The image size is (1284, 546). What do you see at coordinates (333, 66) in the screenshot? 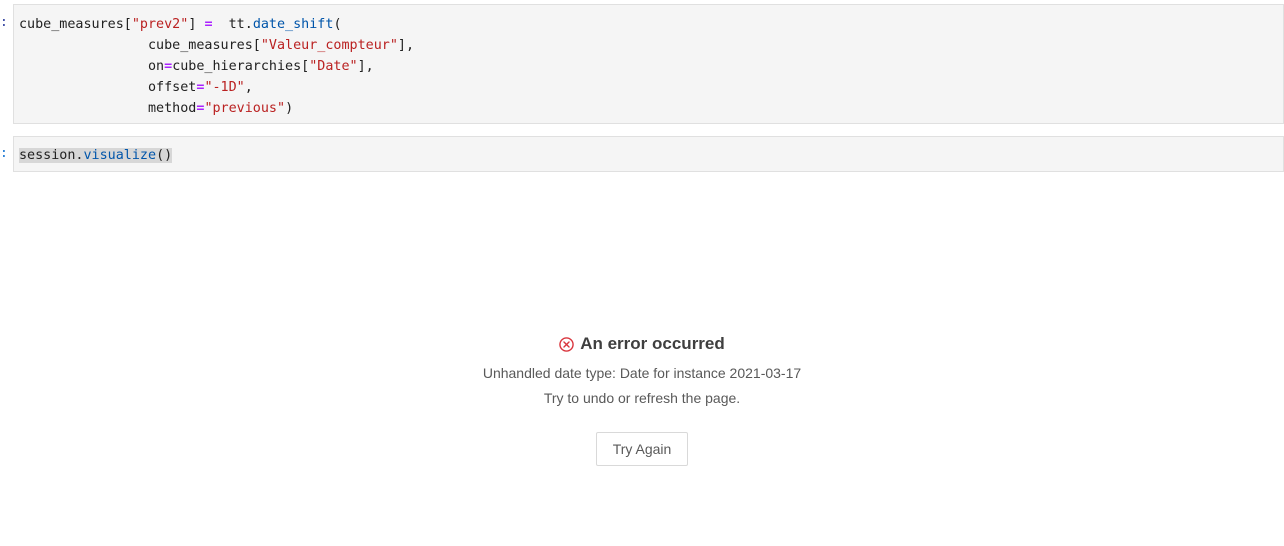
I see `code-token: "Date"` at bounding box center [333, 66].